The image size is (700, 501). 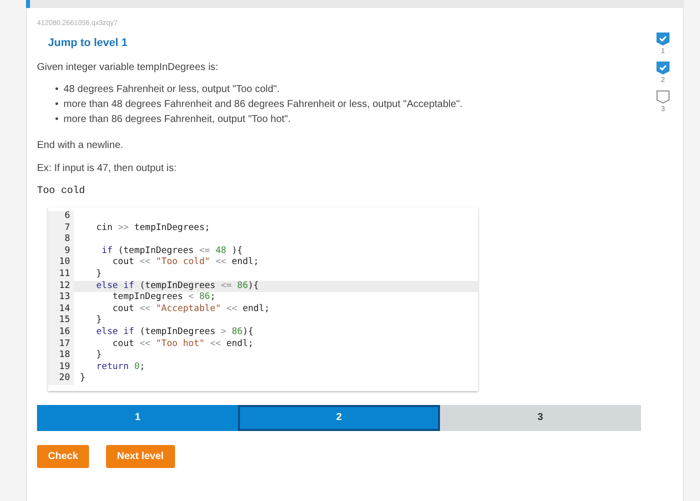 I want to click on next-level-button: Next level, so click(x=140, y=456).